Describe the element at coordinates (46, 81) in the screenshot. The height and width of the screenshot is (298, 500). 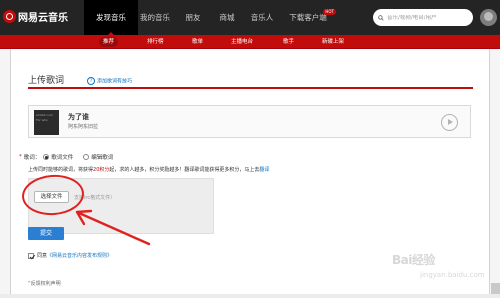
I see `page-title: 上传歌词` at that location.